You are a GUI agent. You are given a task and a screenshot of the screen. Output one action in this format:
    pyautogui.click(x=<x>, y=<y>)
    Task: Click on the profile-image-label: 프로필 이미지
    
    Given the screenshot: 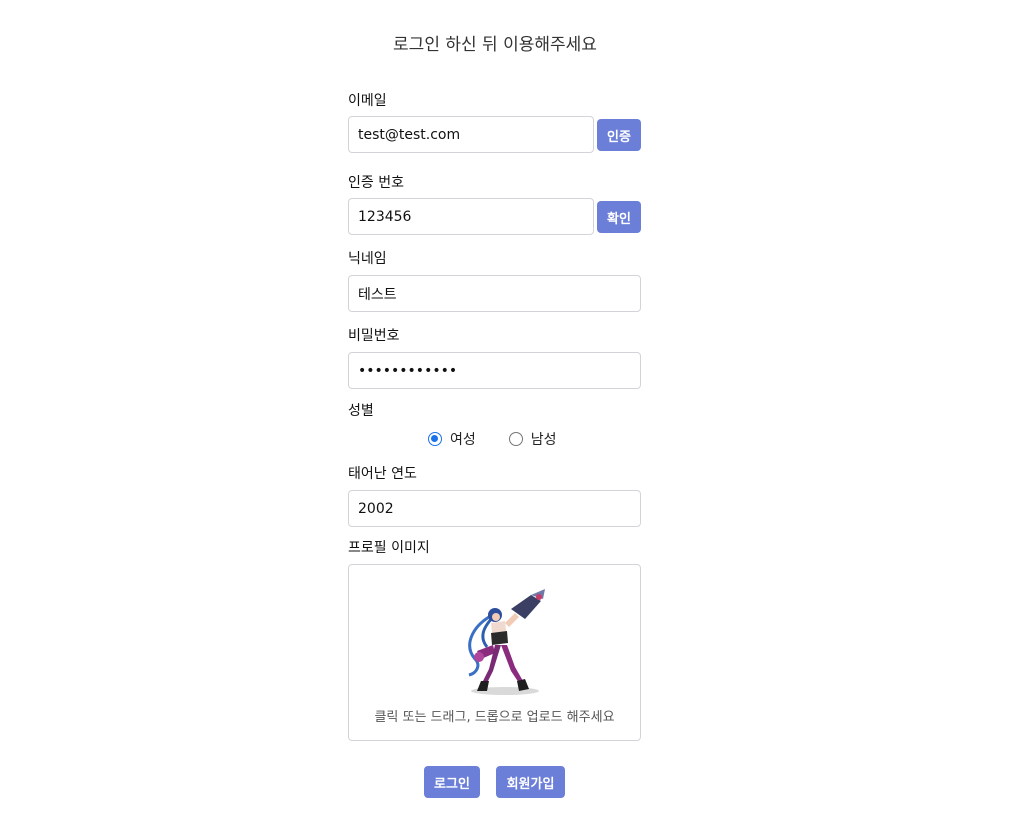 What is the action you would take?
    pyautogui.click(x=389, y=548)
    